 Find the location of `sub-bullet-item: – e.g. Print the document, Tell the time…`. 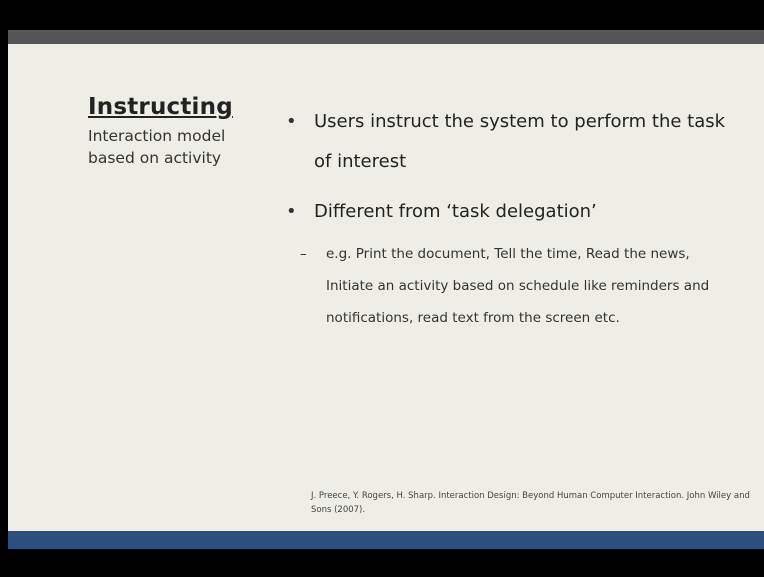

sub-bullet-item: – e.g. Print the document, Tell the time… is located at coordinates (507, 286).